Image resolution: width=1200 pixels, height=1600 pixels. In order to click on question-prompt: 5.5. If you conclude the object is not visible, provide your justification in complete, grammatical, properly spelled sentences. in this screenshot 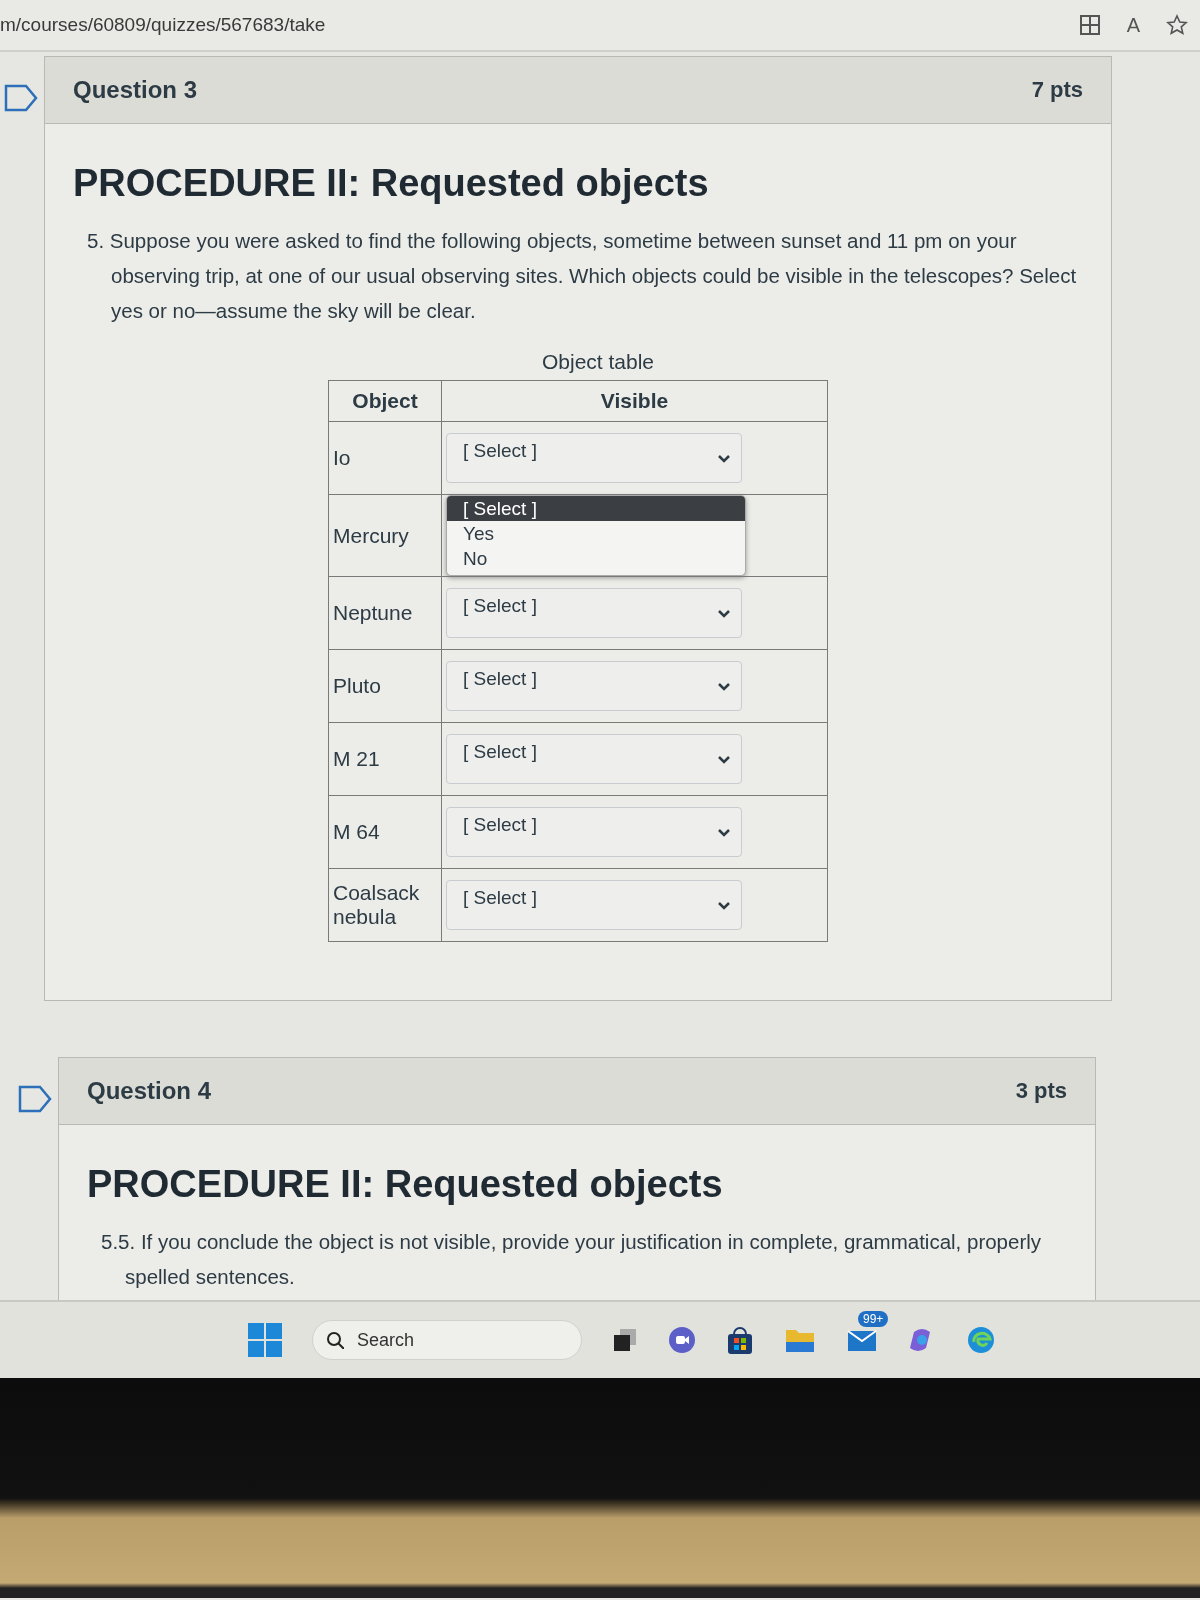, I will do `click(572, 1259)`.